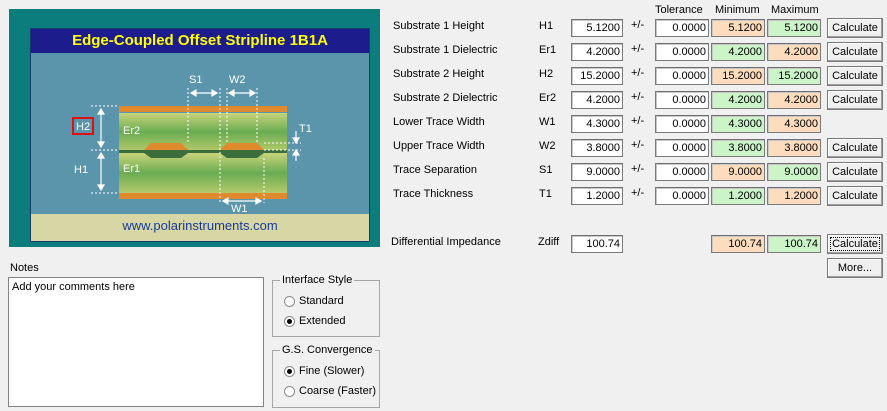  Describe the element at coordinates (855, 148) in the screenshot. I see `calculate-w2-button: Calculate` at that location.